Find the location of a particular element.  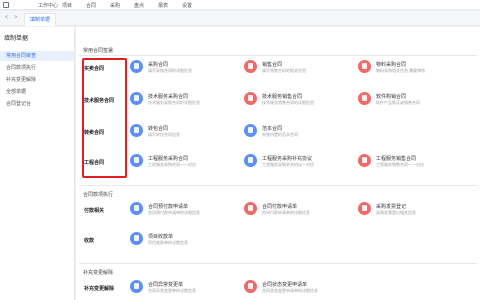

category-receipt: 收款 is located at coordinates (89, 241).